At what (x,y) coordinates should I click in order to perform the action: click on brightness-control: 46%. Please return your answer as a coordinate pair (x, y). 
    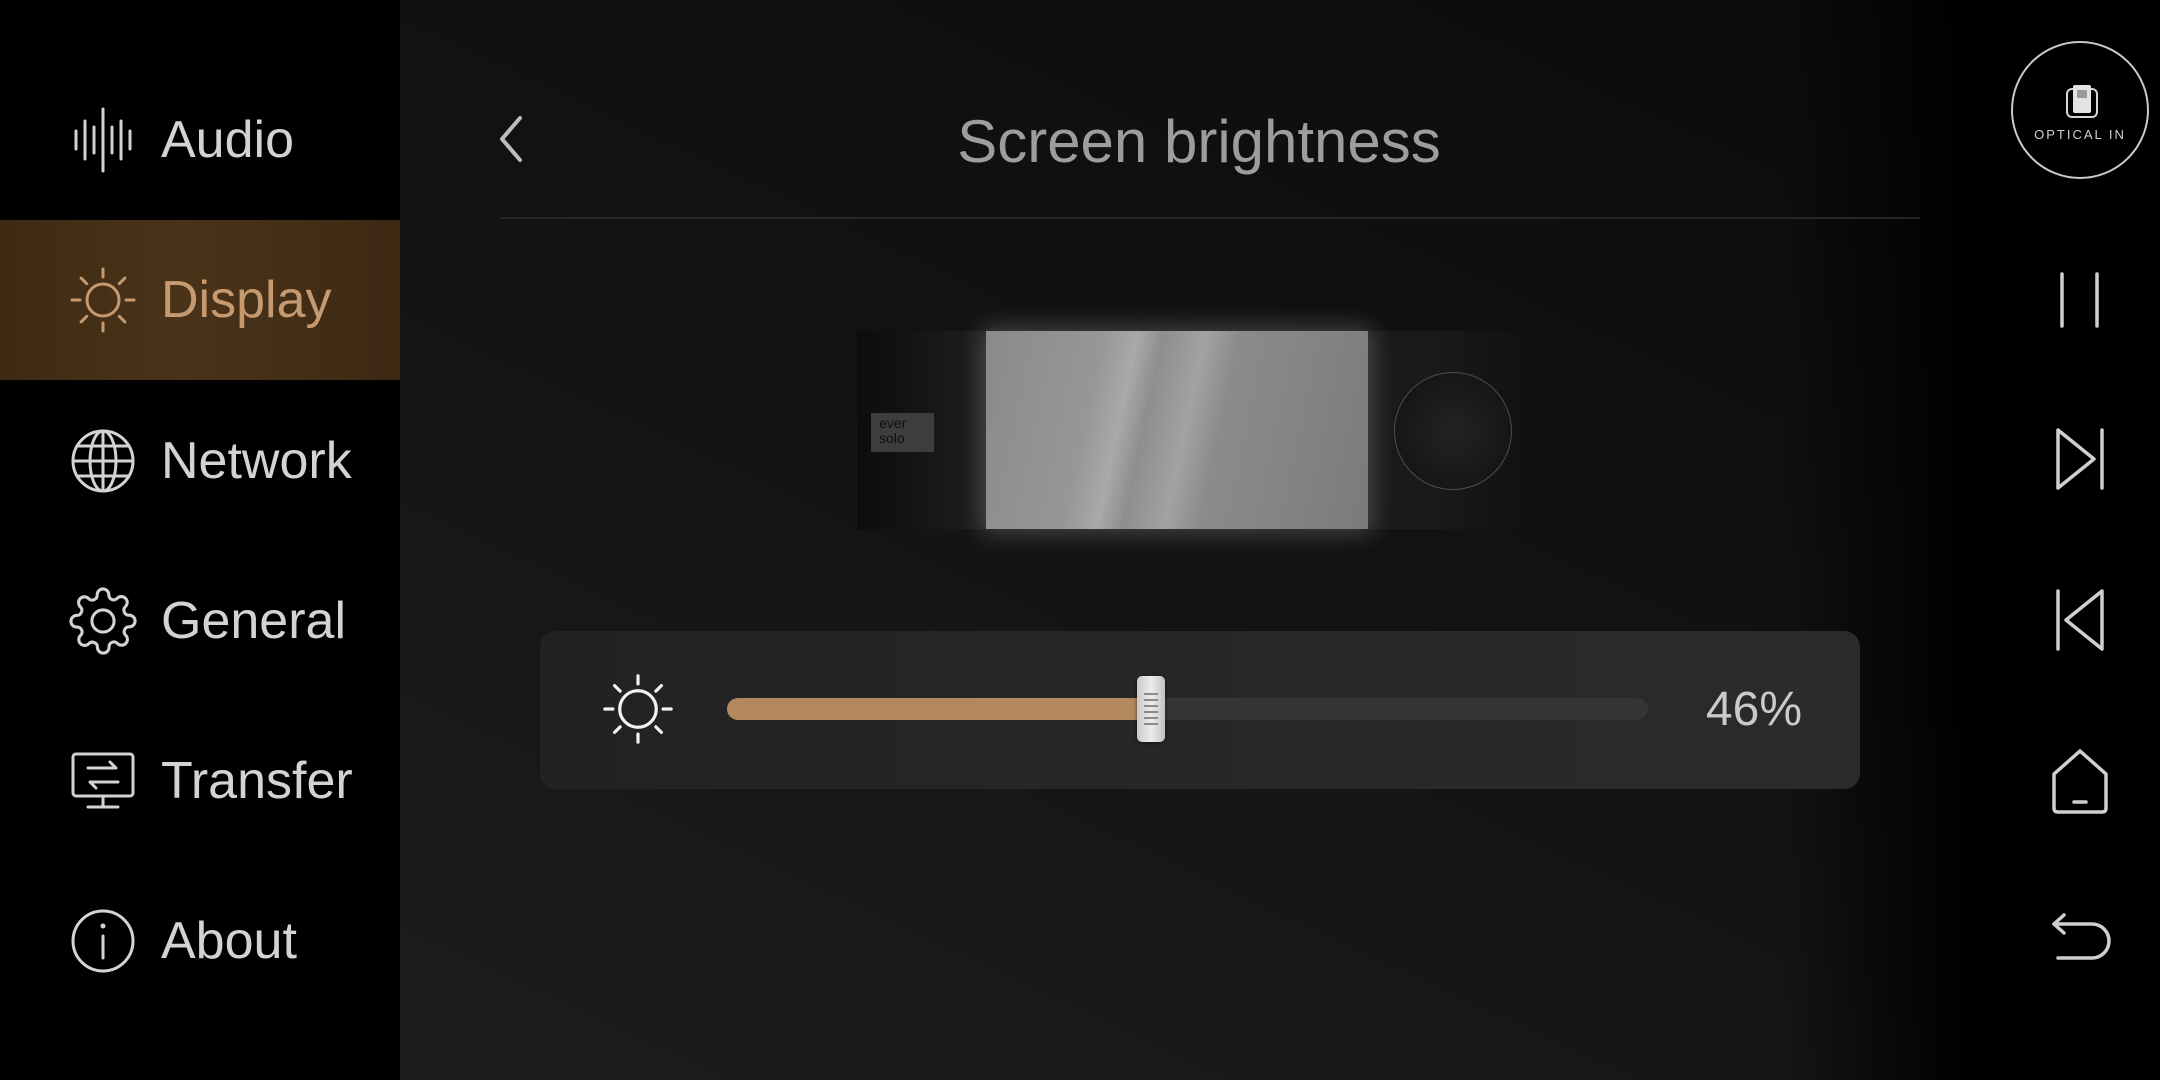
    Looking at the image, I should click on (1200, 710).